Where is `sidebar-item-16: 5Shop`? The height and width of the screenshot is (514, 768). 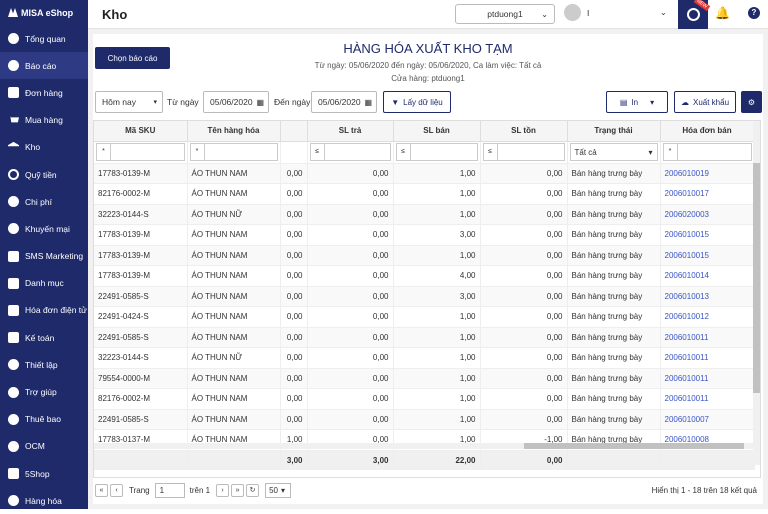
sidebar-item-16: 5Shop is located at coordinates (44, 473).